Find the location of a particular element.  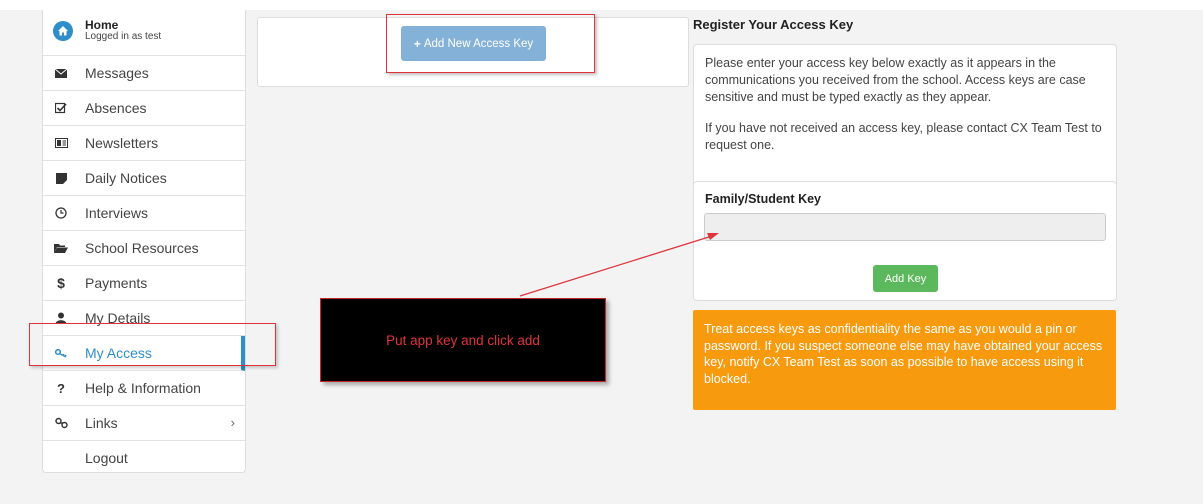

annotation-highlight-box-my-access is located at coordinates (152, 344).